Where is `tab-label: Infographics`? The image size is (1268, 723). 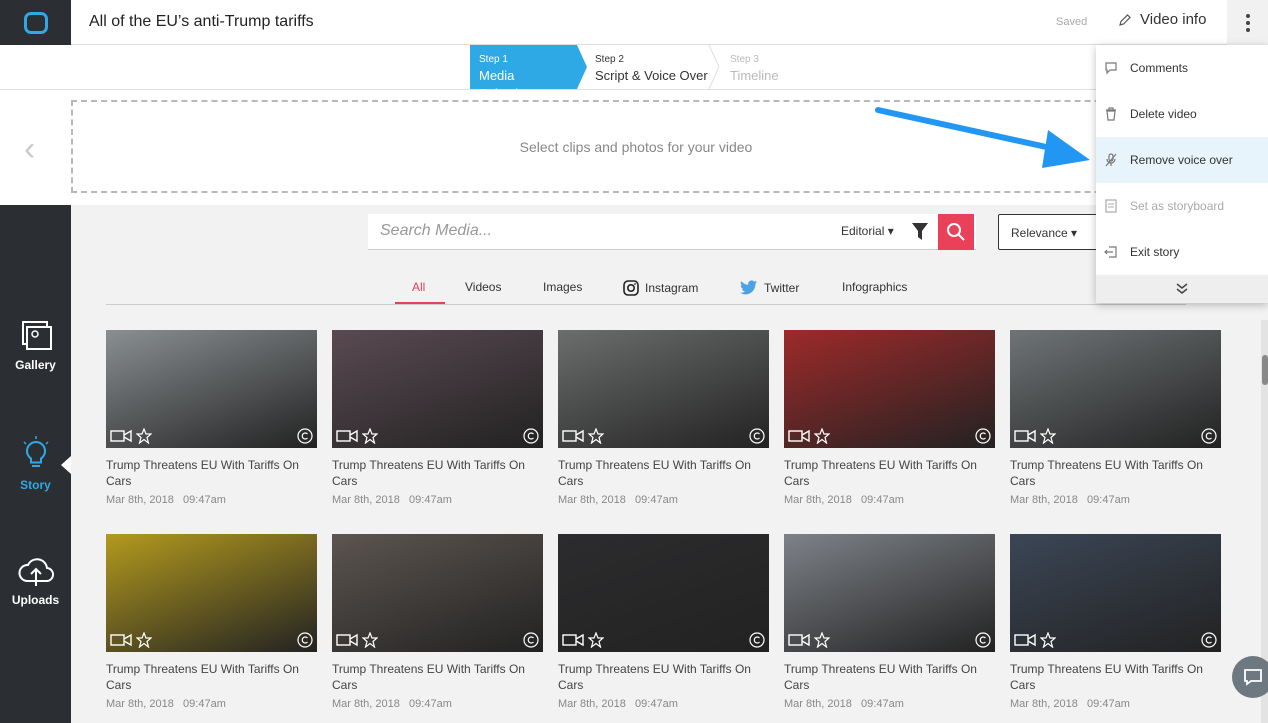 tab-label: Infographics is located at coordinates (875, 287).